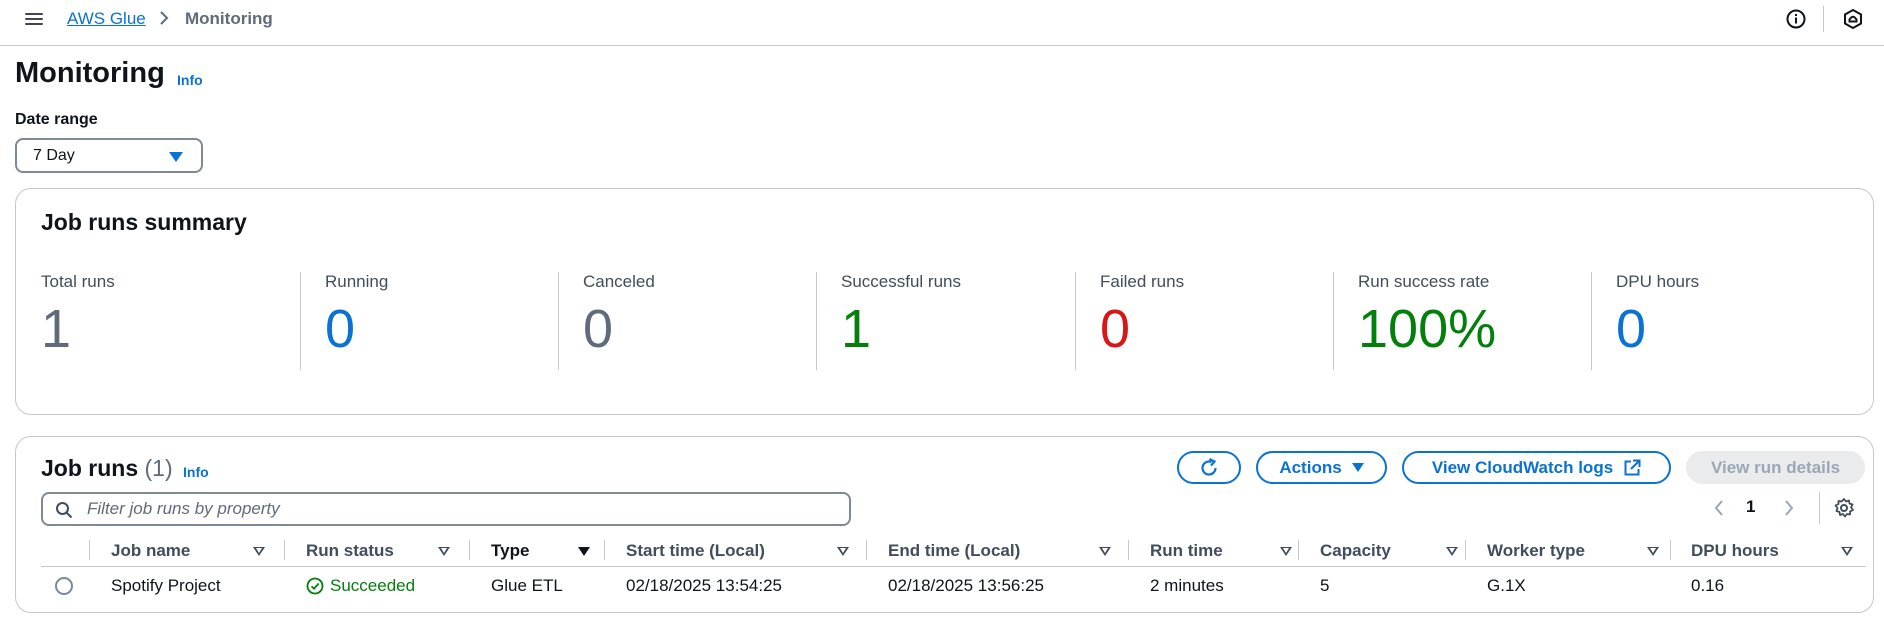 This screenshot has width=1884, height=618. What do you see at coordinates (1819, 508) in the screenshot?
I see `pager-divider` at bounding box center [1819, 508].